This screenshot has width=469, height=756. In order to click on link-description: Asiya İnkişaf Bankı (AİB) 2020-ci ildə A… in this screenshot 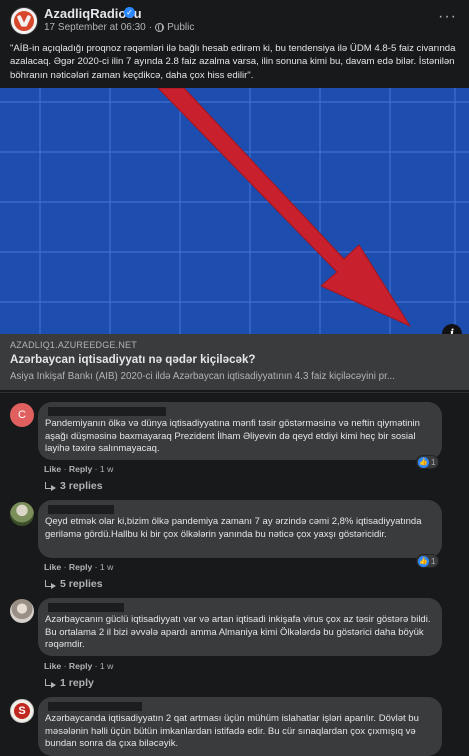, I will do `click(202, 376)`.